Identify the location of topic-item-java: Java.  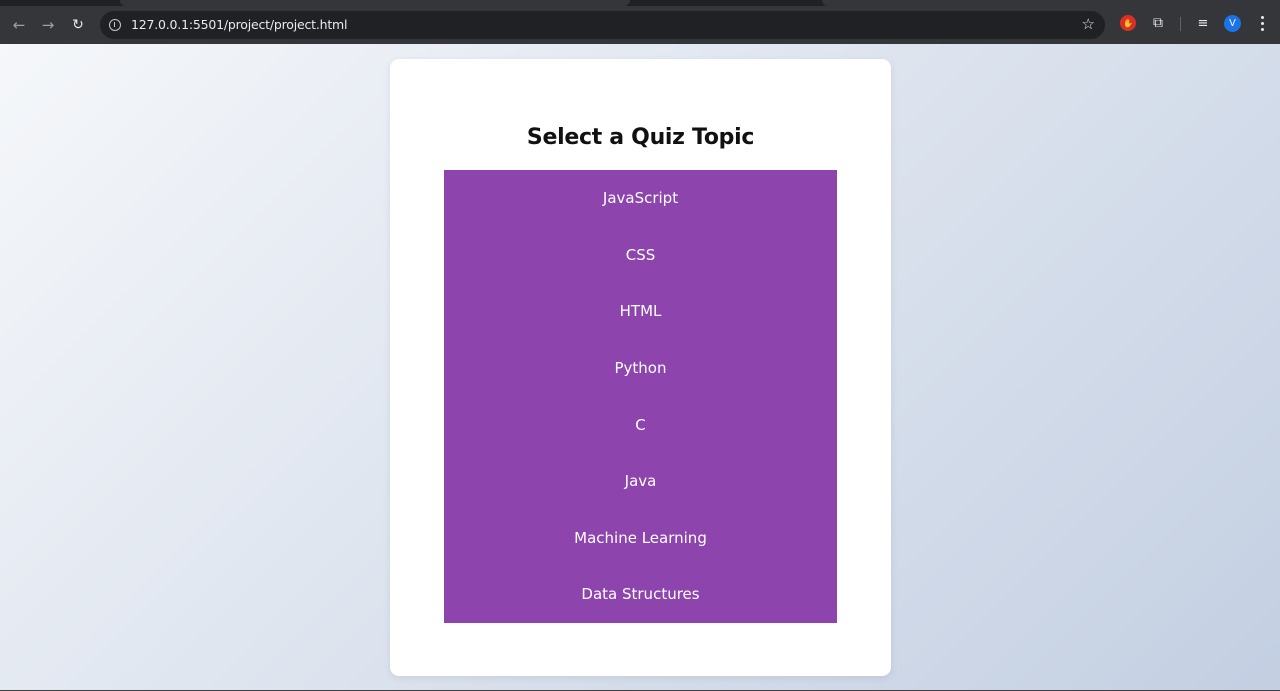
(640, 481).